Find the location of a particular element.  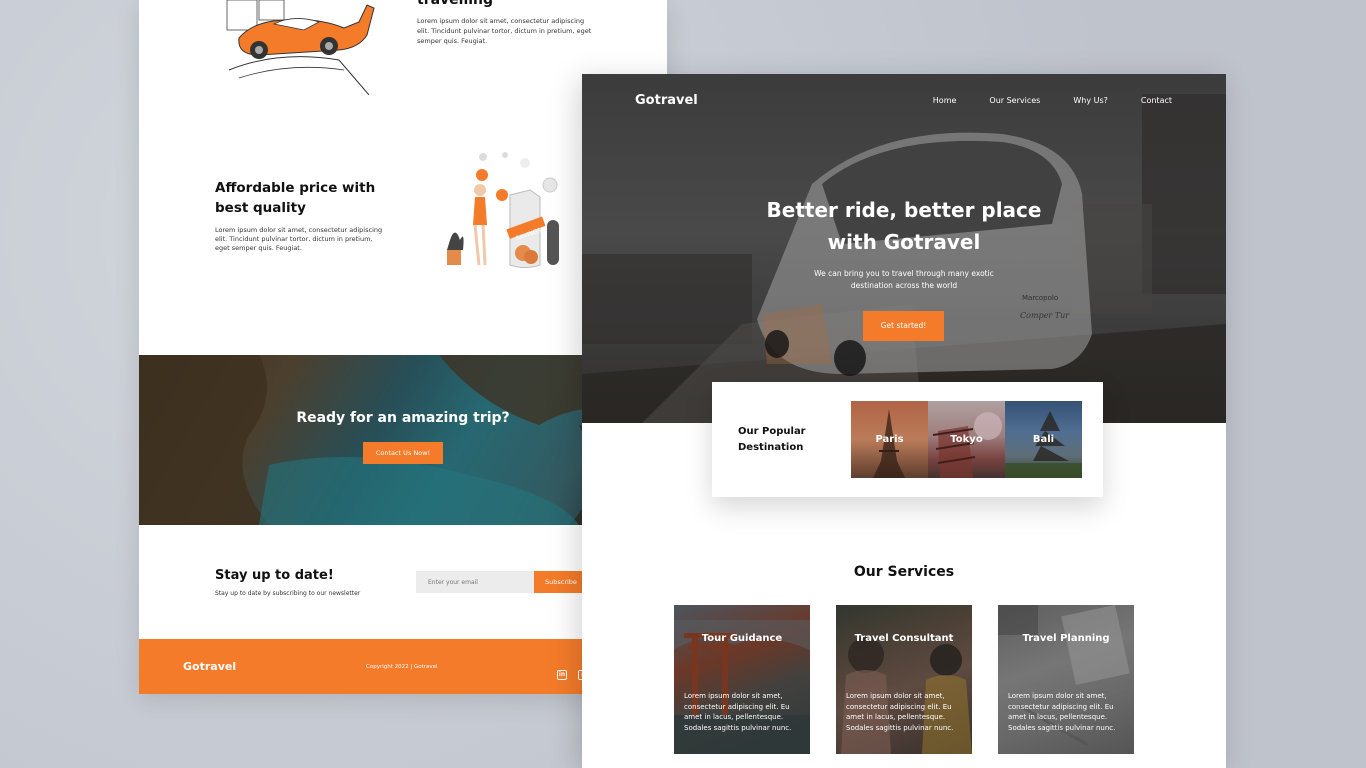

service-title-travel-consultant: Travel Consultant is located at coordinates (904, 638).